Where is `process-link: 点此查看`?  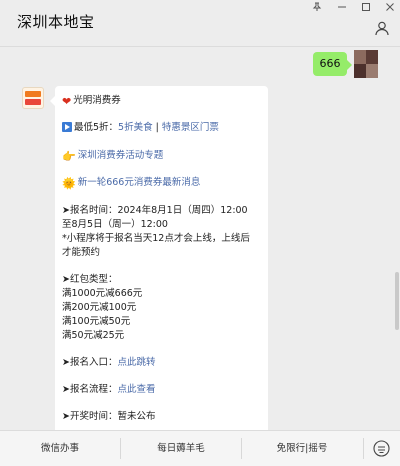 process-link: 点此查看 is located at coordinates (136, 389).